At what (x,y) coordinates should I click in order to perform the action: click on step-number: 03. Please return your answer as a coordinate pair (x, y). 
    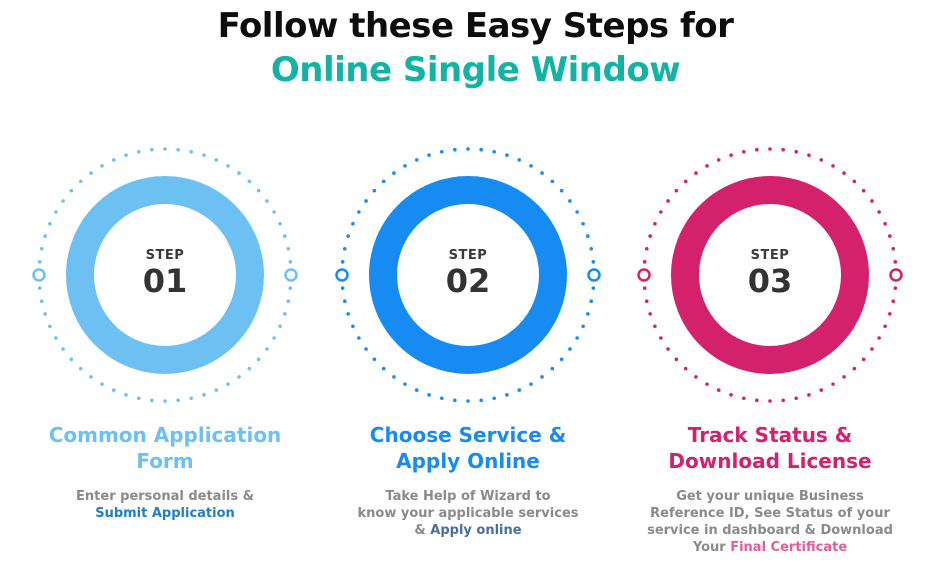
    Looking at the image, I should click on (770, 281).